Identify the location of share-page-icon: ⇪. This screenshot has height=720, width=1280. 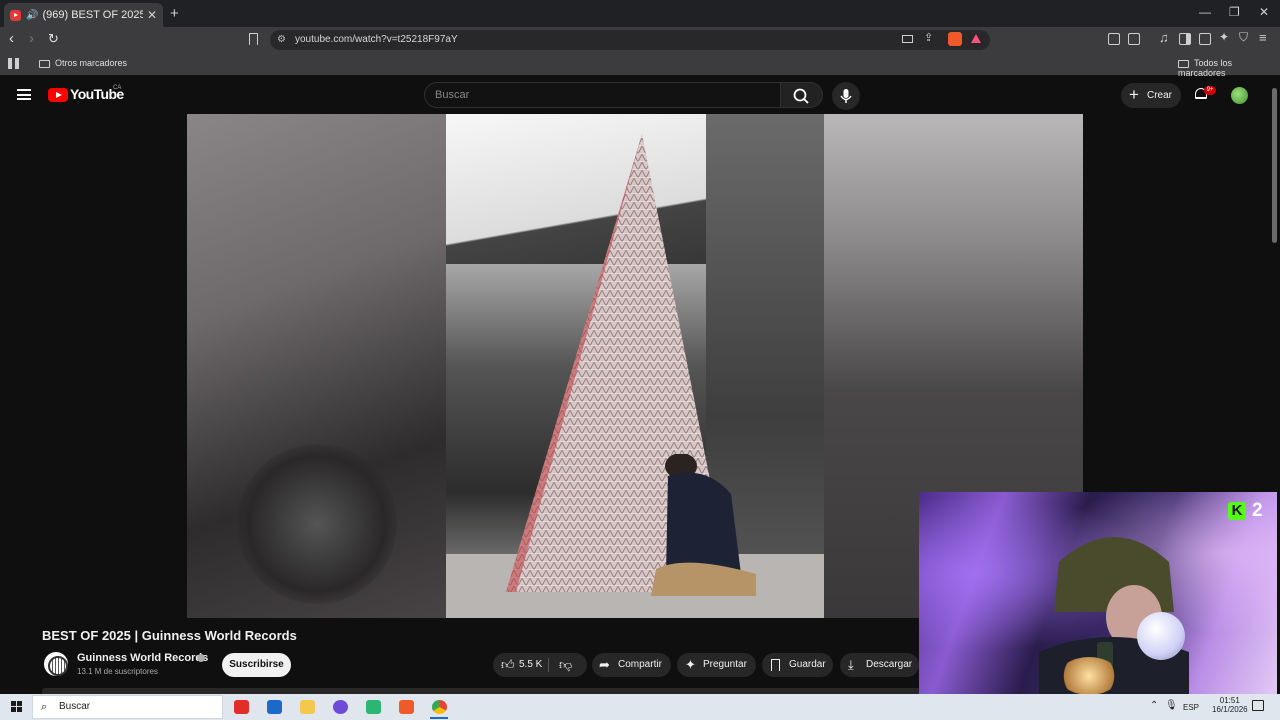
(928, 37).